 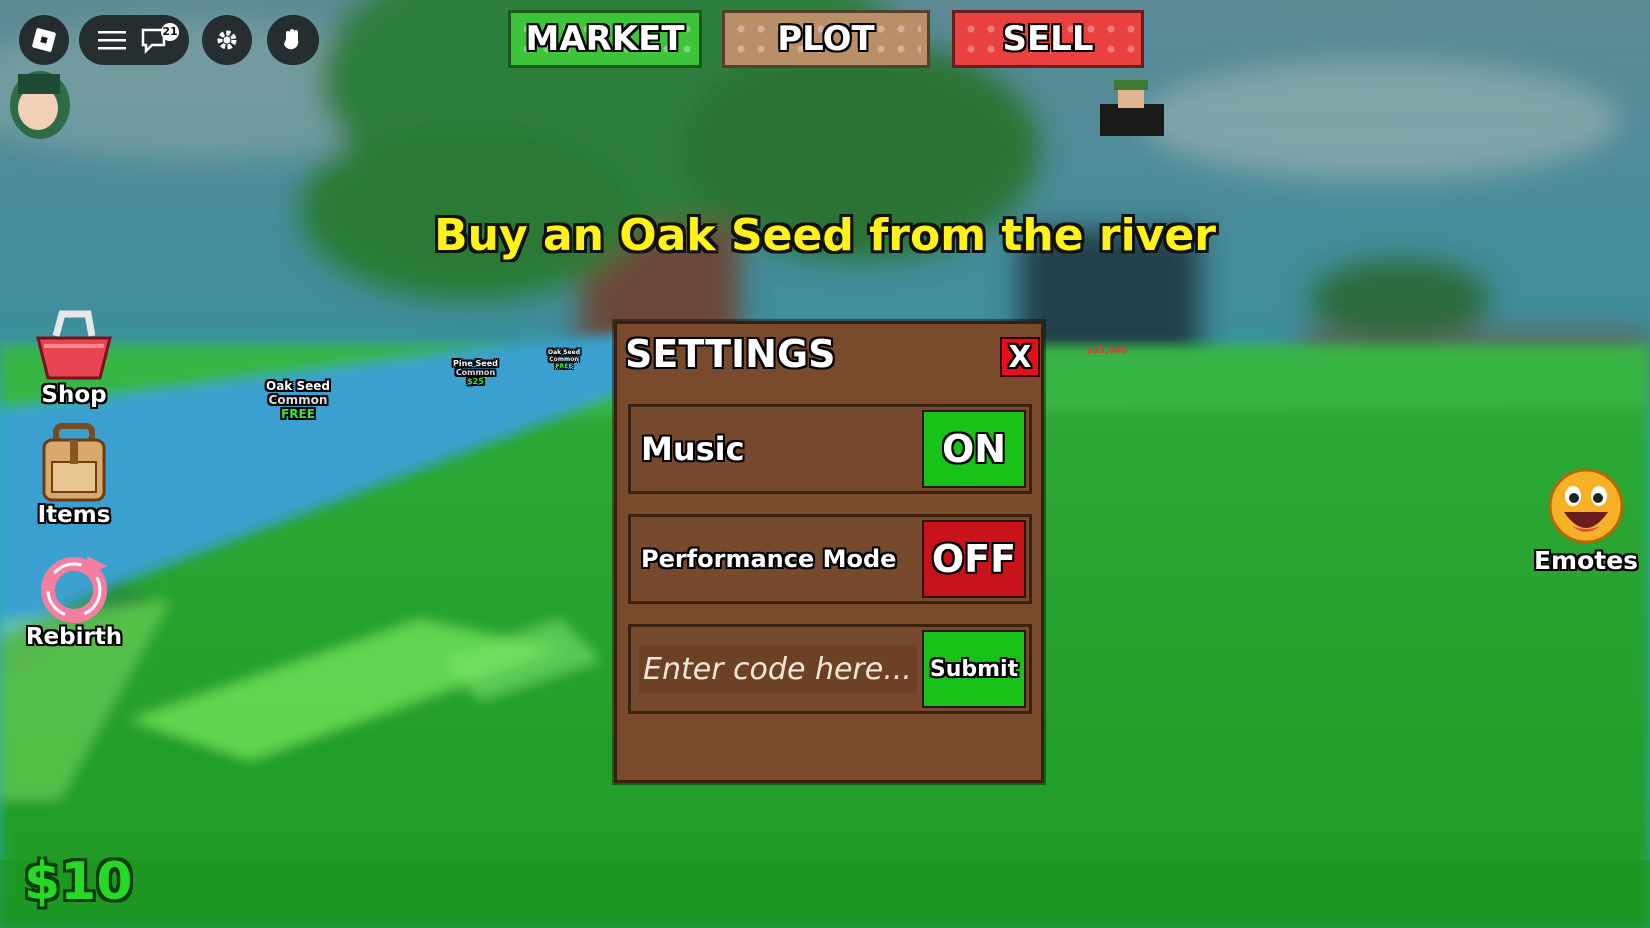 I want to click on music-label: Music, so click(x=693, y=449).